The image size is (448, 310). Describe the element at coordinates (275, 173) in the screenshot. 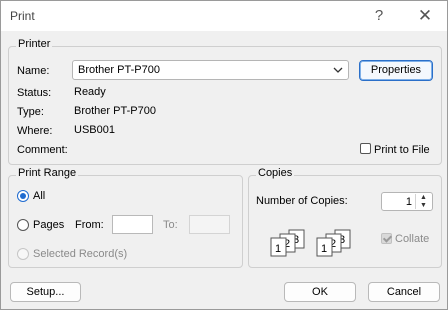

I see `copies-group-label: Copies` at that location.